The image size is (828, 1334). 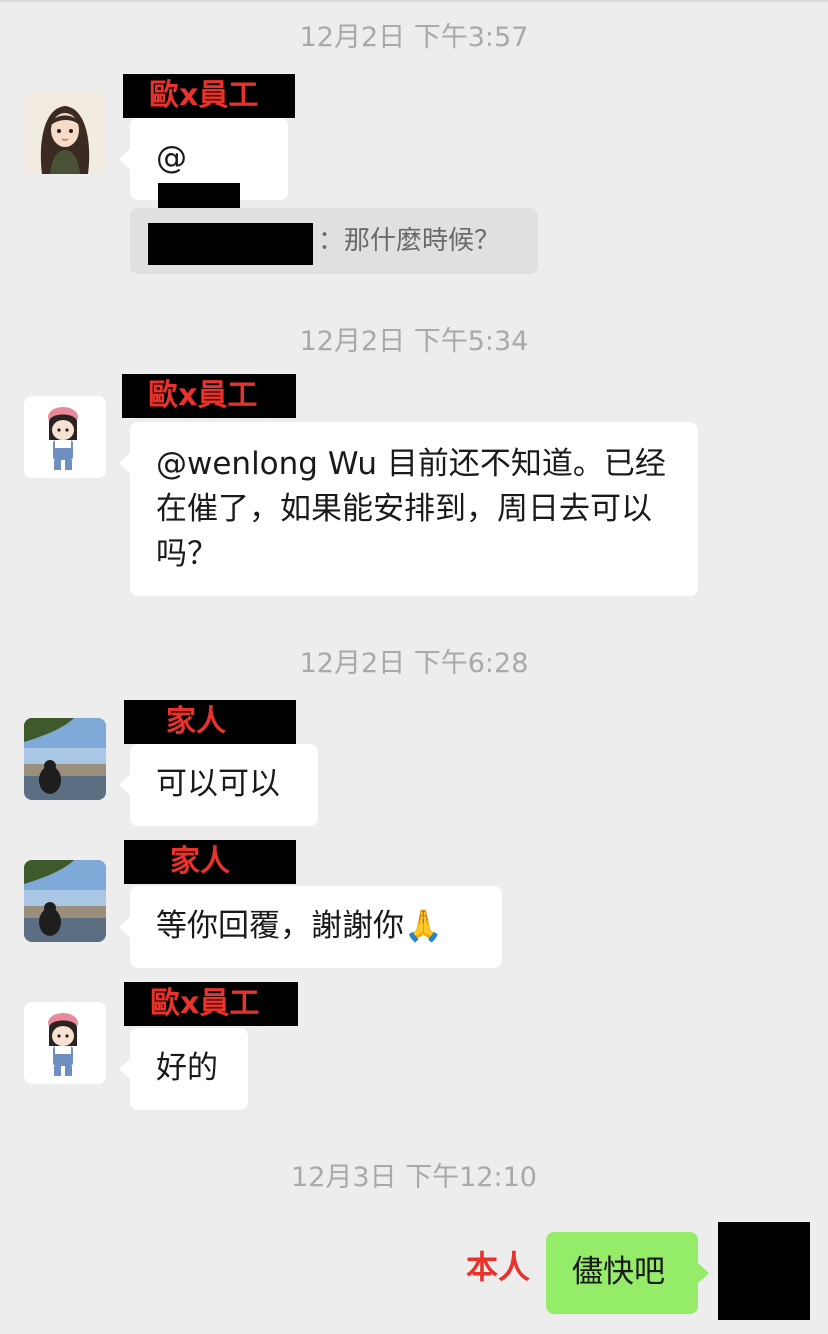 I want to click on redacted-quoted-sender, so click(x=230, y=244).